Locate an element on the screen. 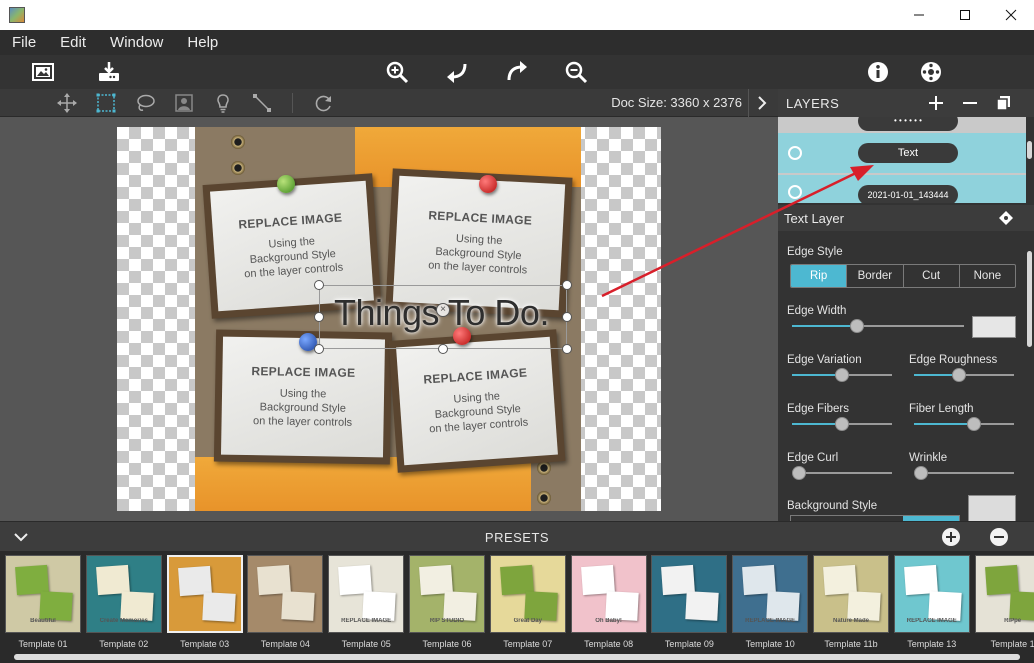 The width and height of the screenshot is (1034, 663). zoom-out-button is located at coordinates (576, 72).